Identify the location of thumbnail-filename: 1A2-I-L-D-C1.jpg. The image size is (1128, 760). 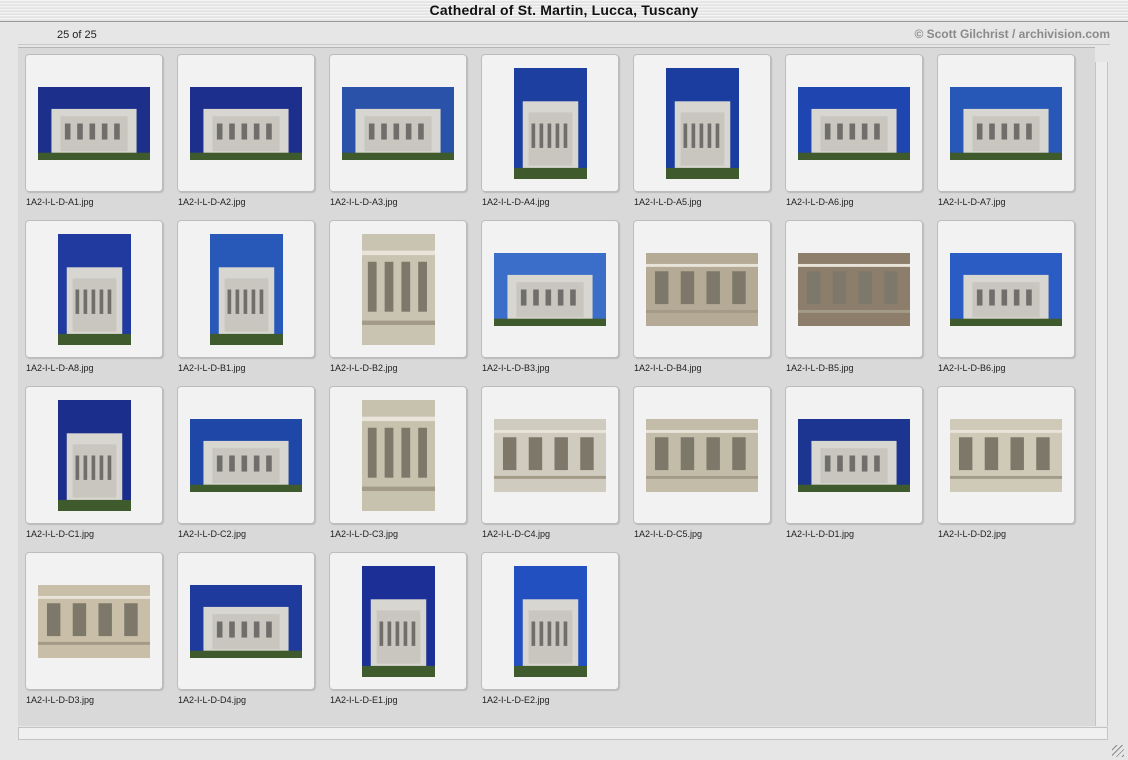
(60, 534).